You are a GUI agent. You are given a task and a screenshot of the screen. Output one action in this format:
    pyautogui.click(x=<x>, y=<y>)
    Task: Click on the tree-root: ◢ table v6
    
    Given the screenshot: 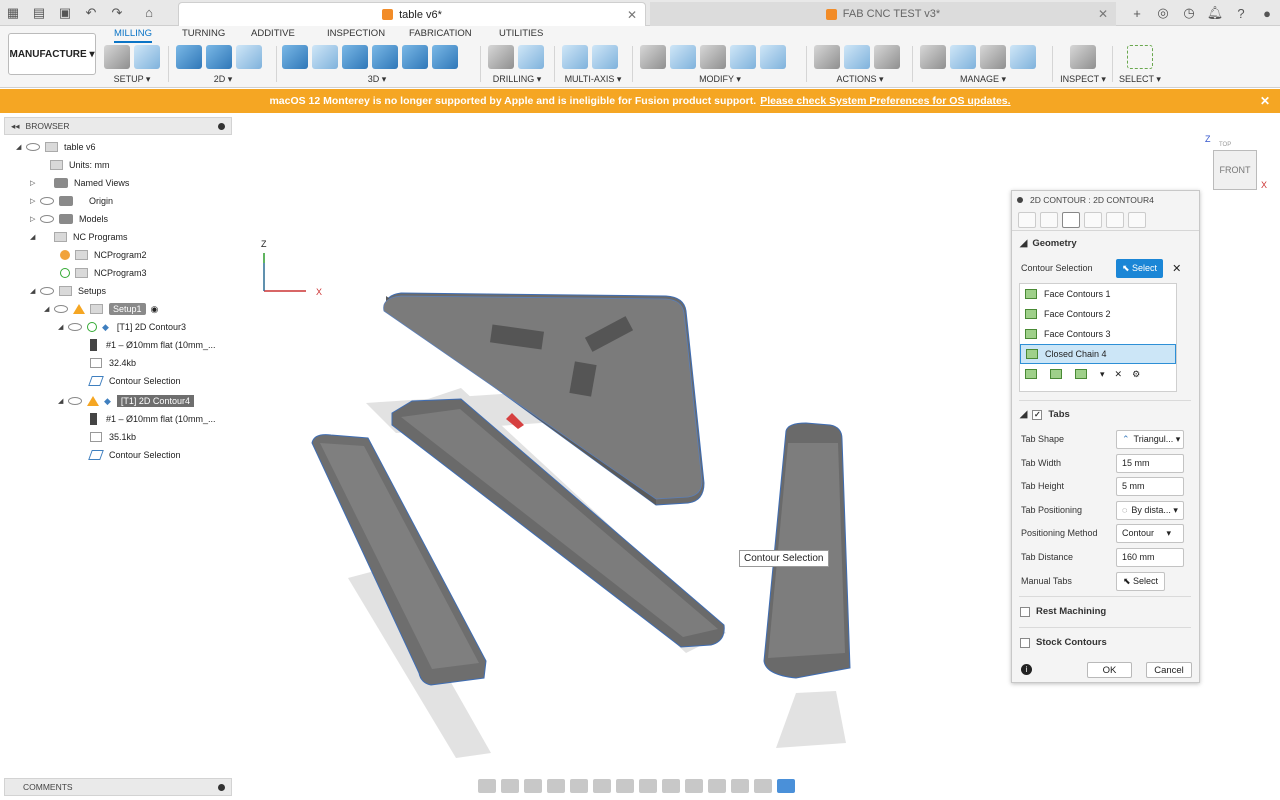 What is the action you would take?
    pyautogui.click(x=56, y=147)
    